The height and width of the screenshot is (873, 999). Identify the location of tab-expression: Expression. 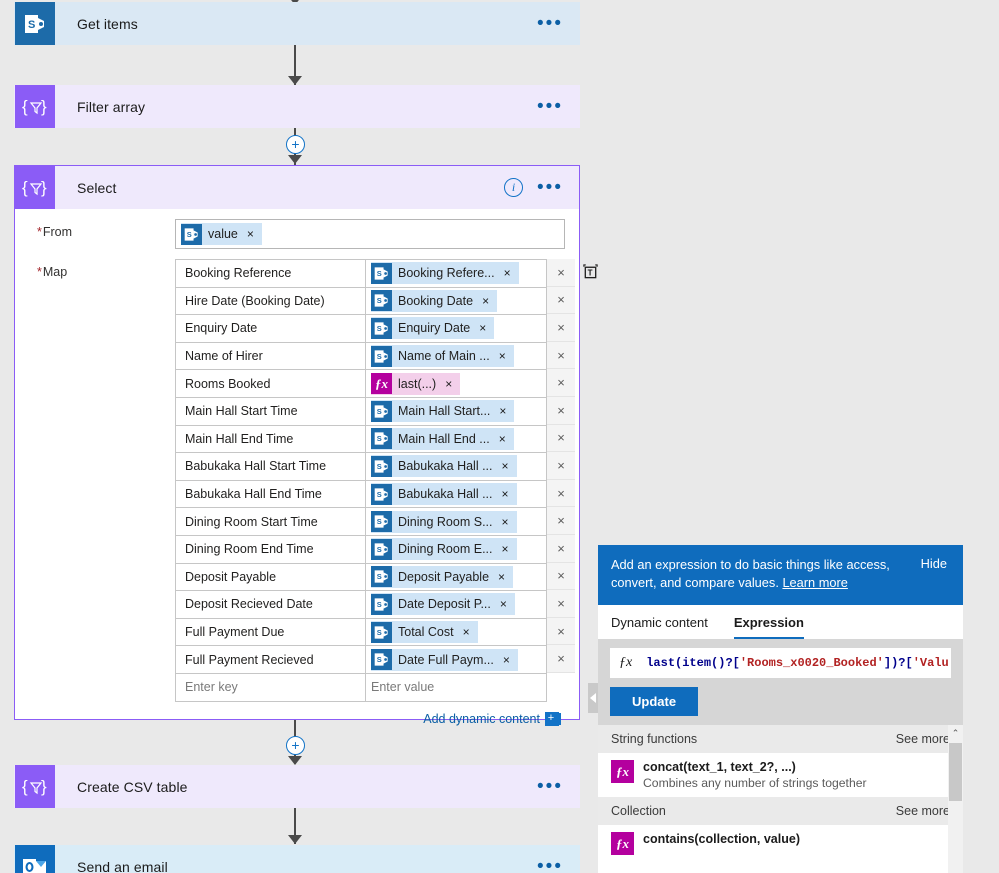
(768, 627).